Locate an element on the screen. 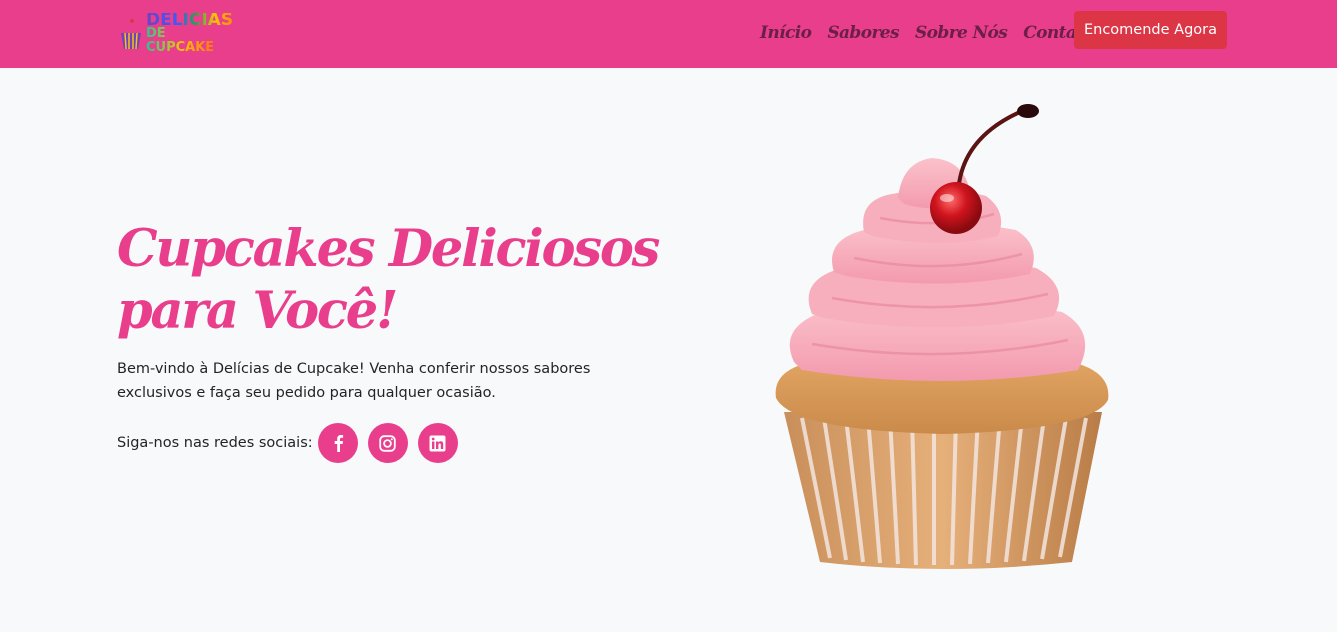  logo-line-1: DELÍCIAS is located at coordinates (192, 20).